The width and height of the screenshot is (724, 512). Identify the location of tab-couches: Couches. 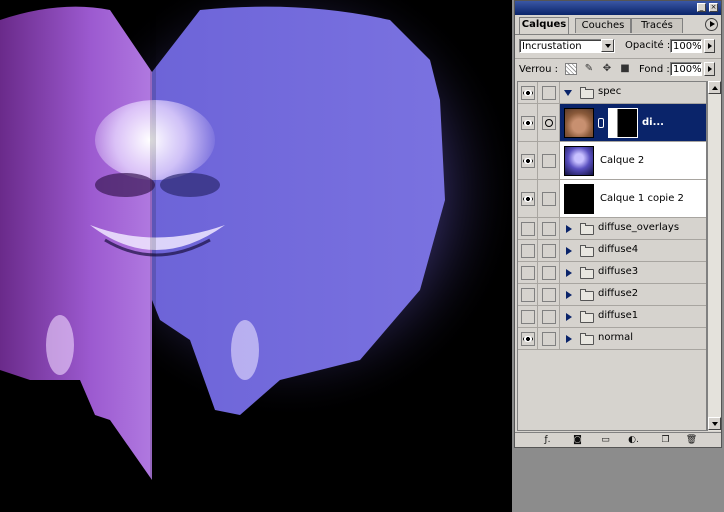
(603, 25).